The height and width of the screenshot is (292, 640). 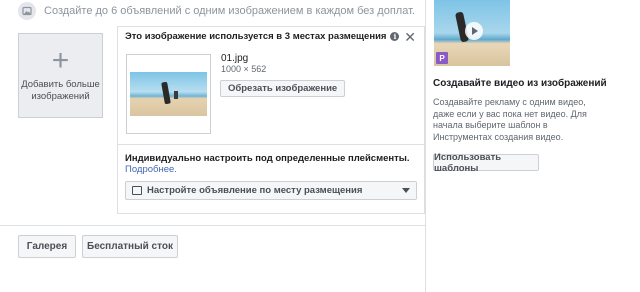 What do you see at coordinates (395, 36) in the screenshot?
I see `info-icon: i` at bounding box center [395, 36].